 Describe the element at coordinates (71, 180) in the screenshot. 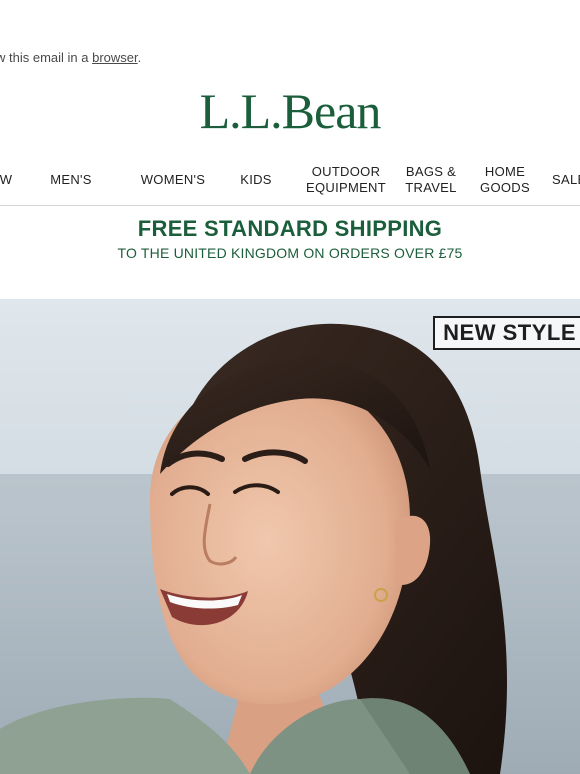

I see `nav-item-mens: MEN'S` at that location.